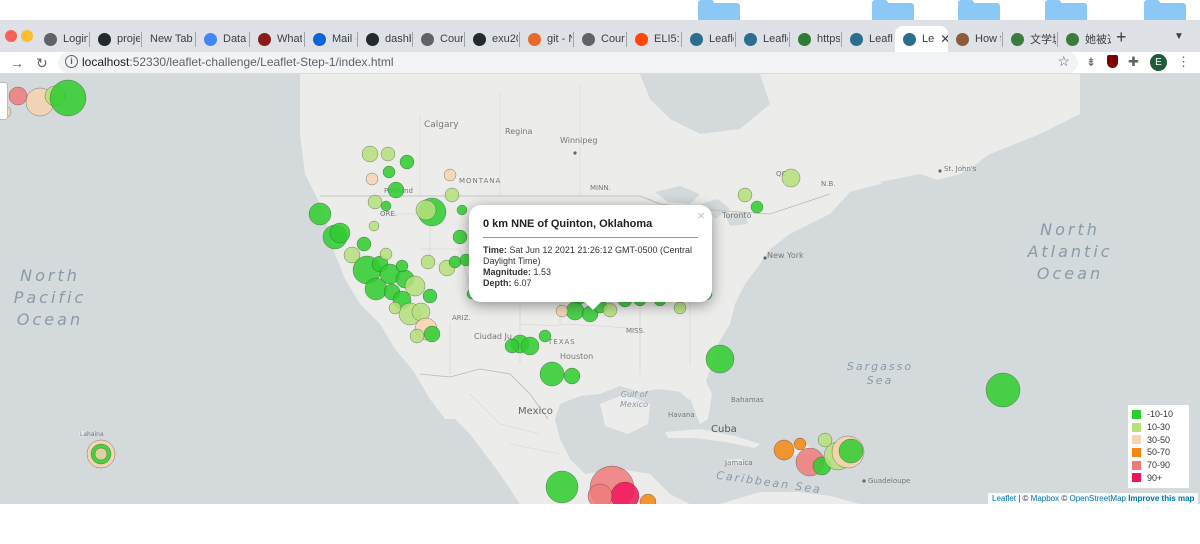 This screenshot has width=1200, height=544. What do you see at coordinates (42, 63) in the screenshot?
I see `reload-icon: ↻` at bounding box center [42, 63].